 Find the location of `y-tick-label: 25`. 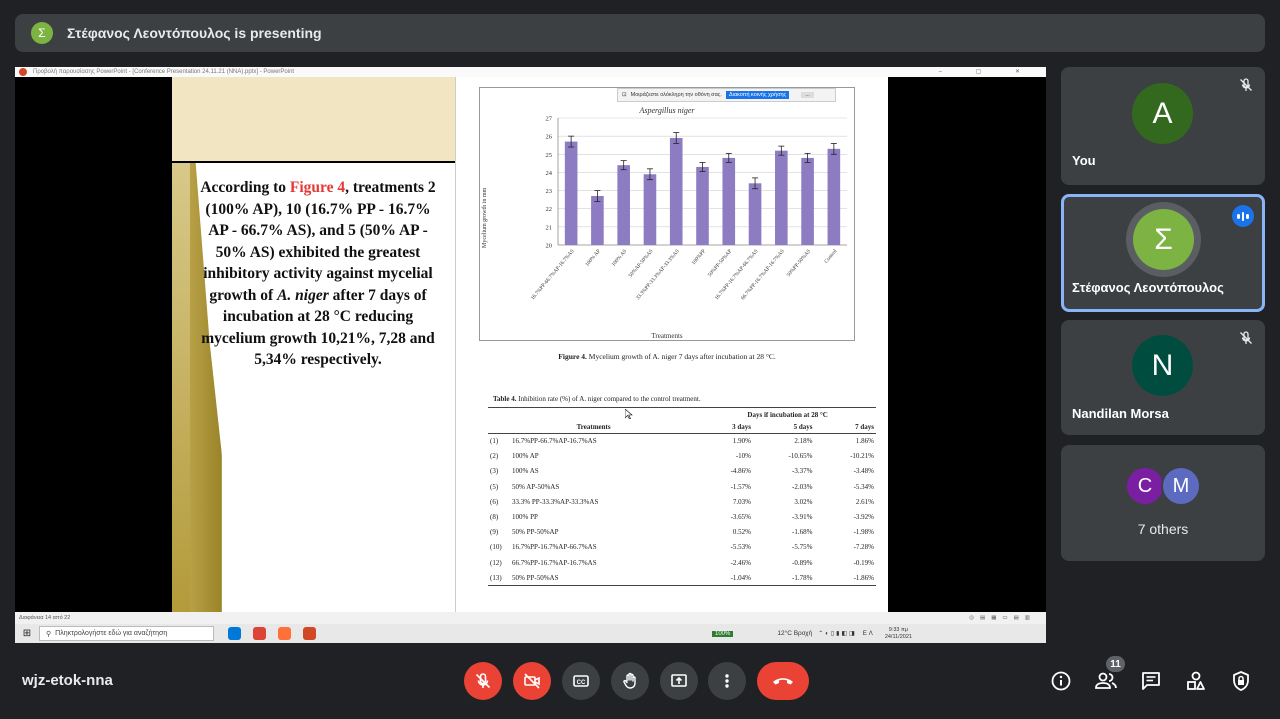

y-tick-label: 25 is located at coordinates (549, 155).